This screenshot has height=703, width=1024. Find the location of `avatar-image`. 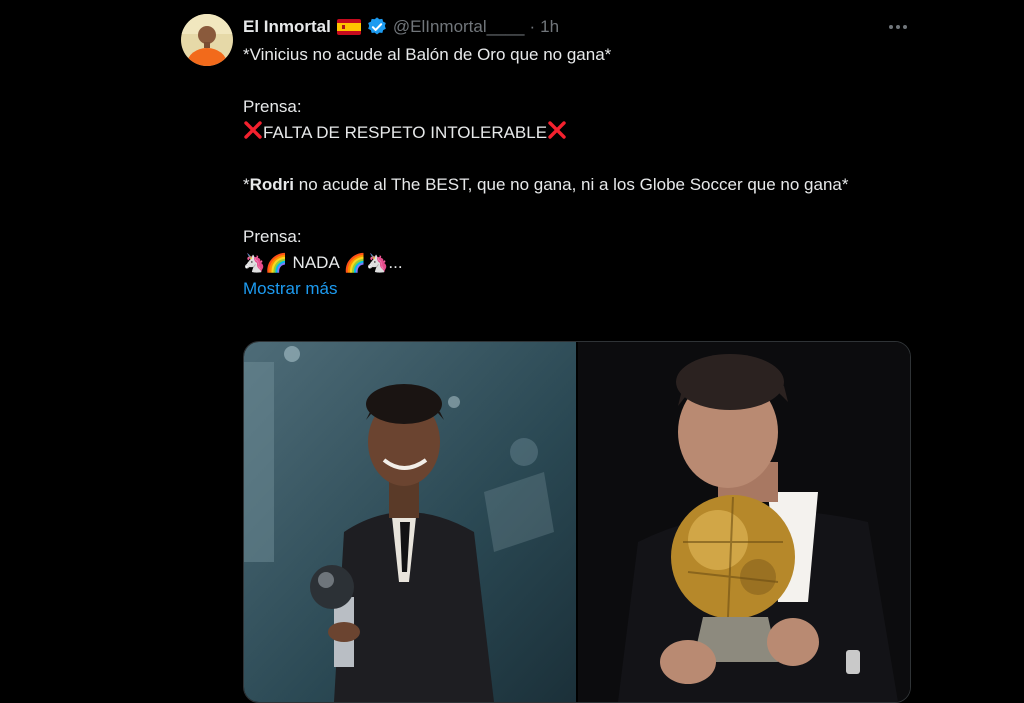

avatar-image is located at coordinates (207, 40).